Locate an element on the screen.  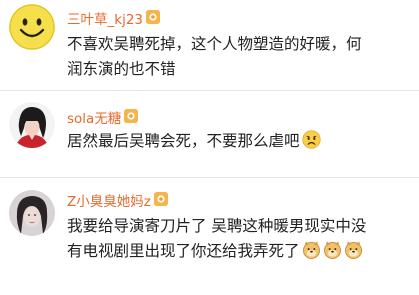
comment-line: 不喜欢吴聘死掉，这个人物塑造的好暖，何 is located at coordinates (214, 44).